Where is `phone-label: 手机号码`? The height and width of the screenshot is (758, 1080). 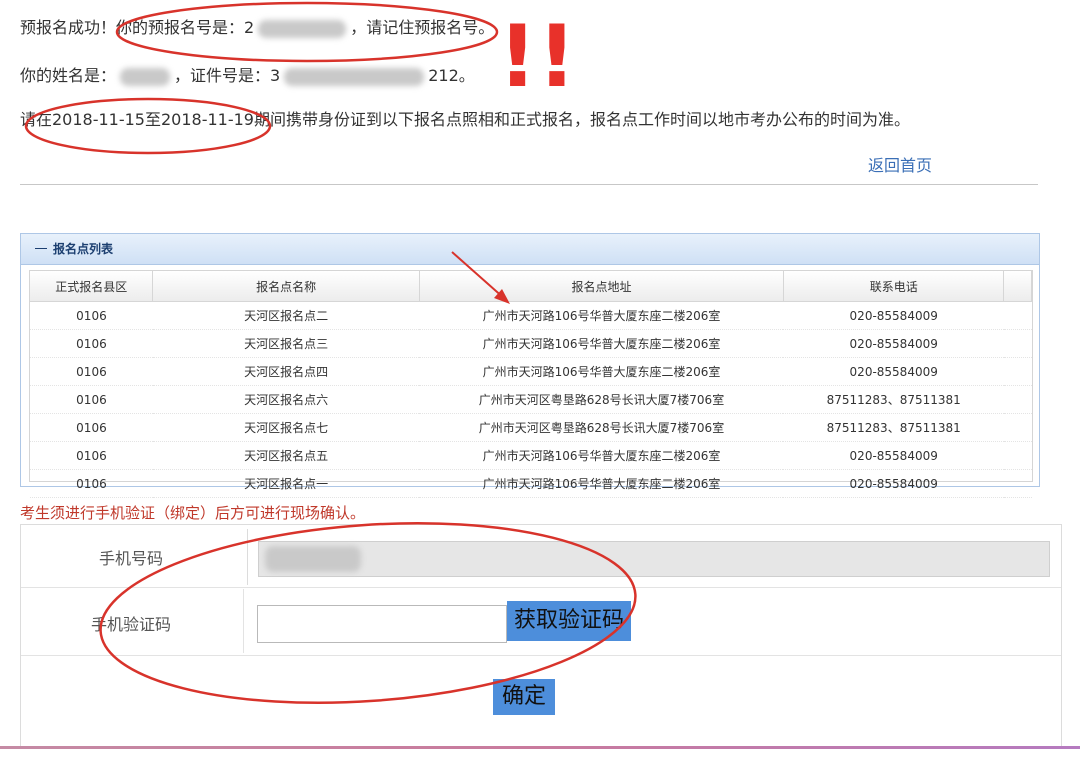 phone-label: 手机号码 is located at coordinates (131, 558).